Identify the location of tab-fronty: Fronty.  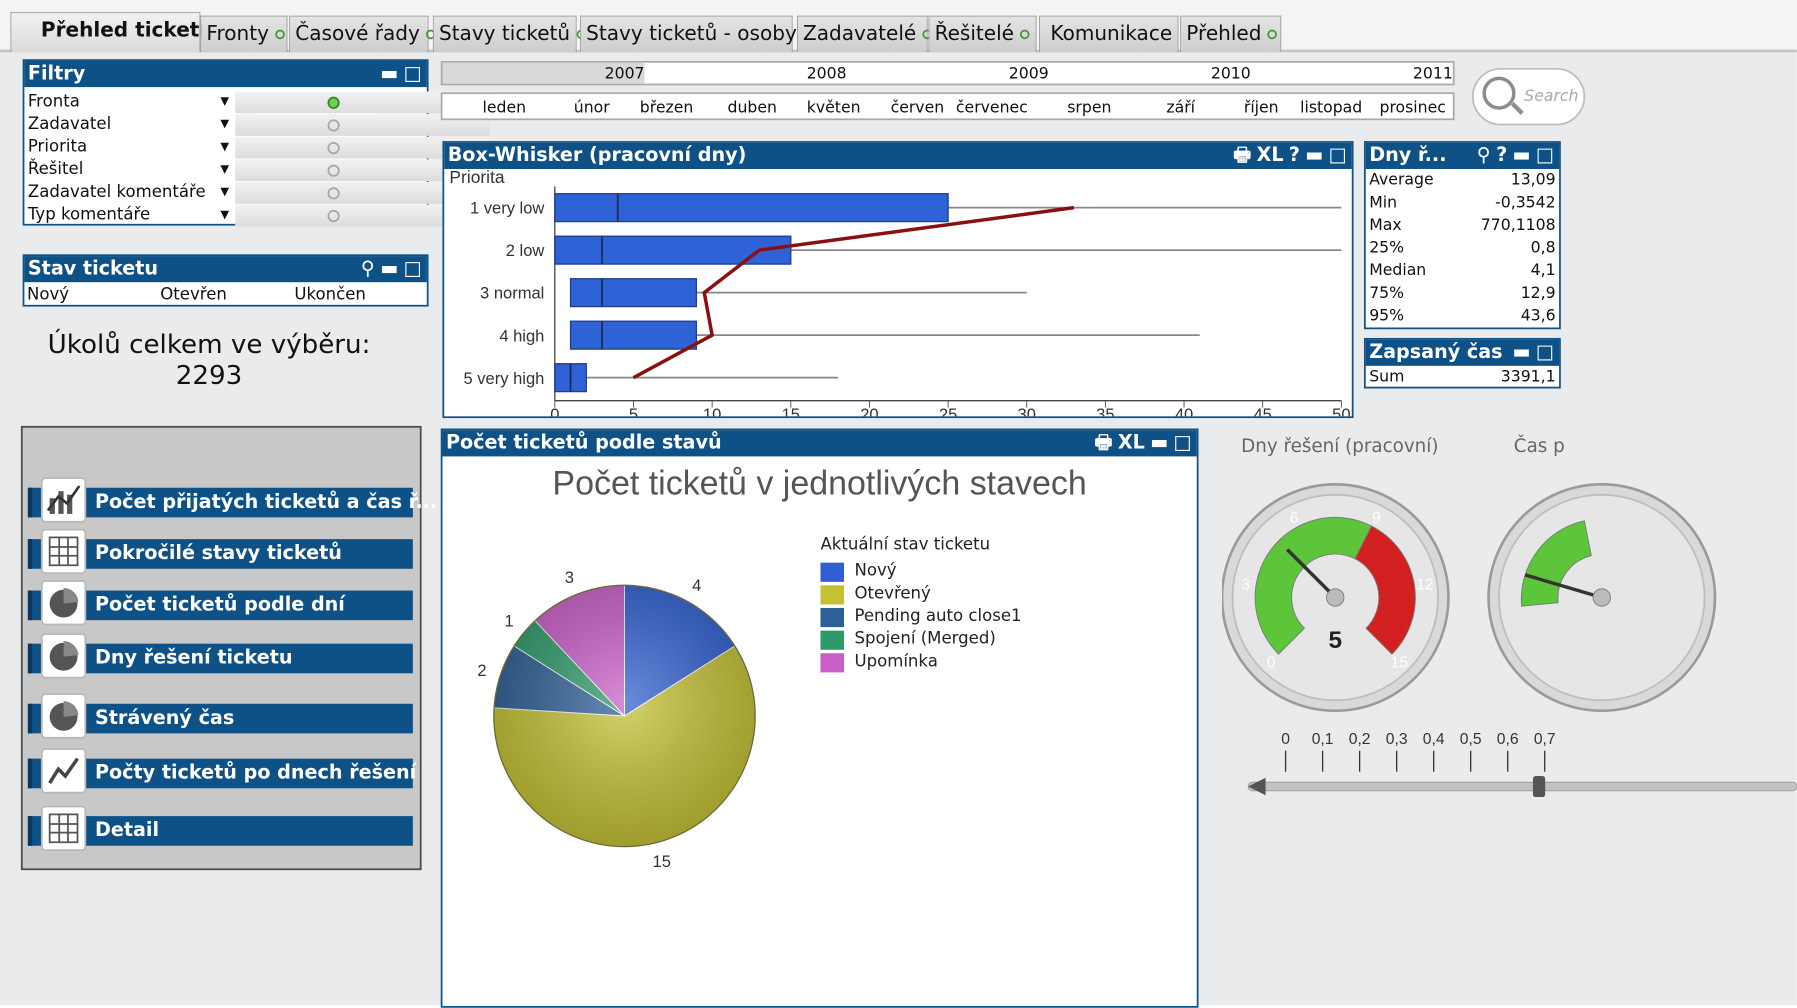
(244, 34).